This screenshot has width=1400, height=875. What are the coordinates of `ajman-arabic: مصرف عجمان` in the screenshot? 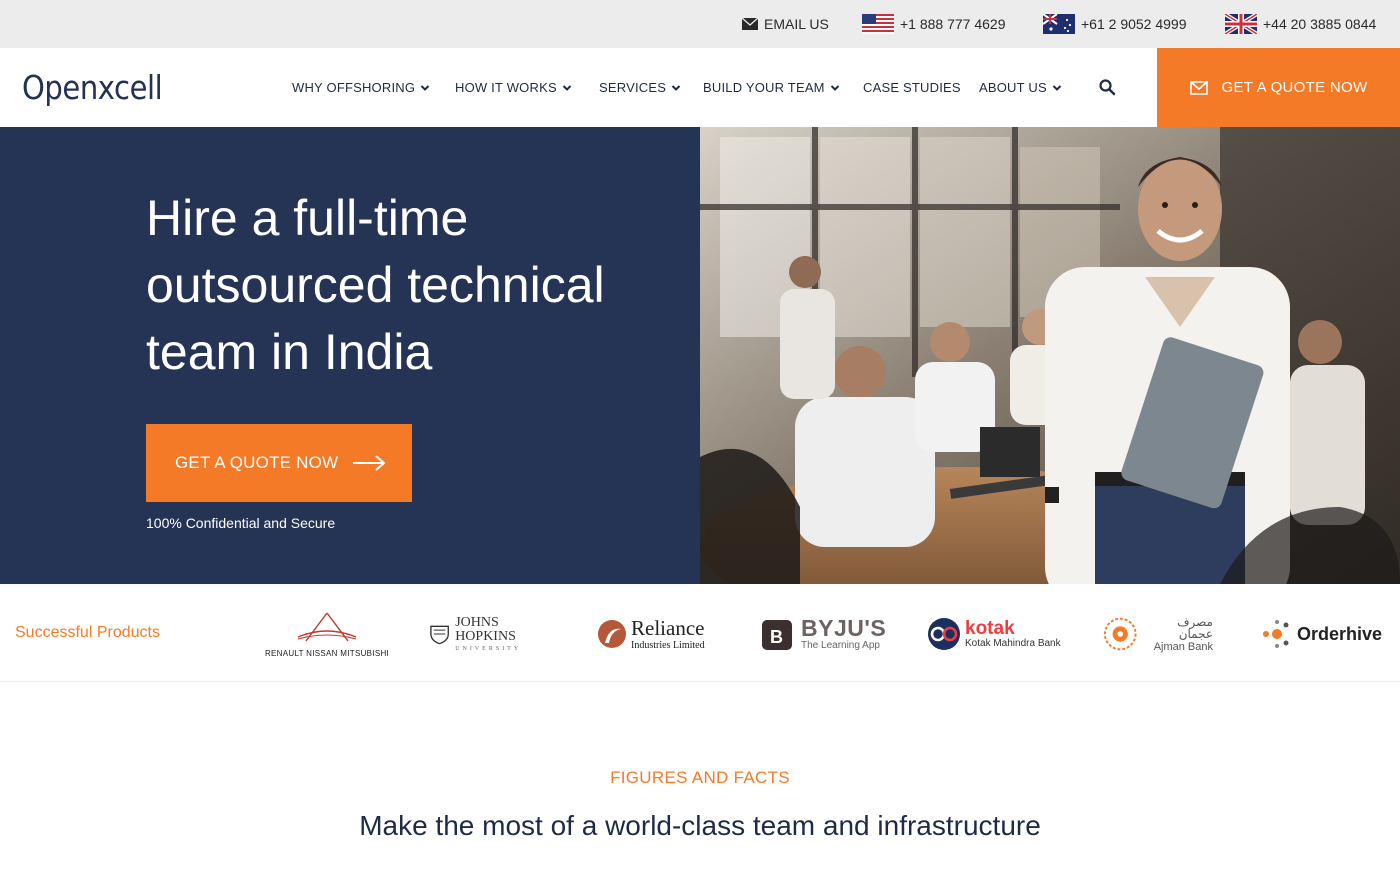 It's located at (1195, 627).